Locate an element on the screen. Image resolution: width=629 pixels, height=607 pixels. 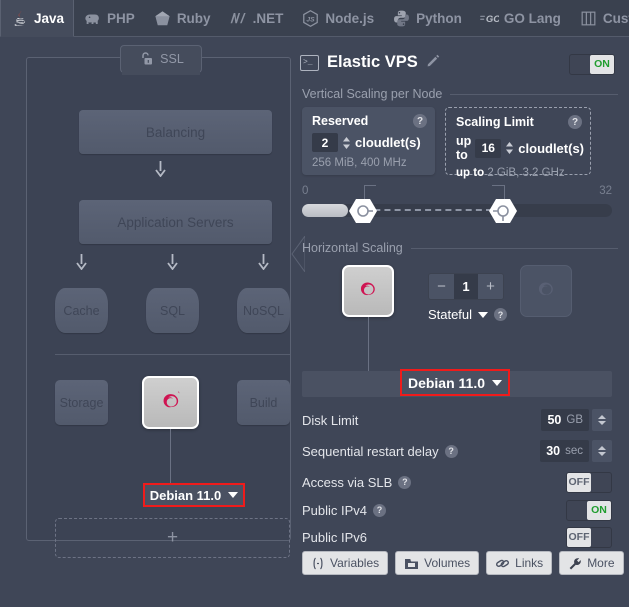
vertical-scaling-section-header: Vertical Scaling per Node is located at coordinates (460, 94).